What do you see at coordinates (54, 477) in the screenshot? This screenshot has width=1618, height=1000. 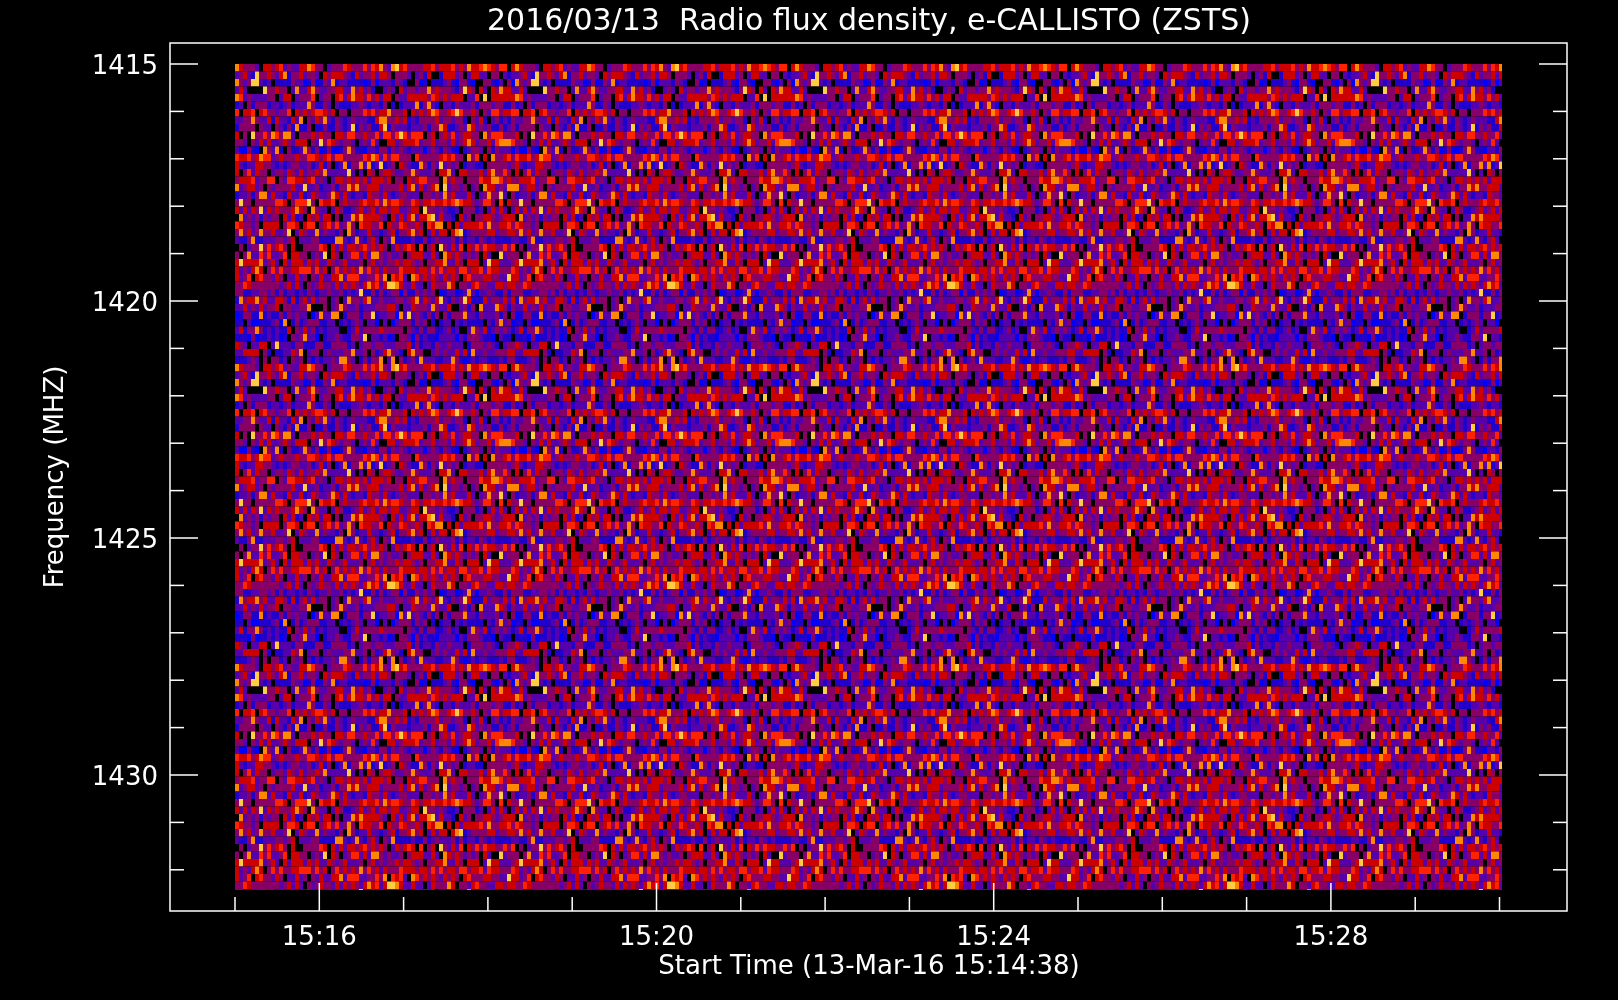 I see `y-axis-label: Frequency (MHZ)` at bounding box center [54, 477].